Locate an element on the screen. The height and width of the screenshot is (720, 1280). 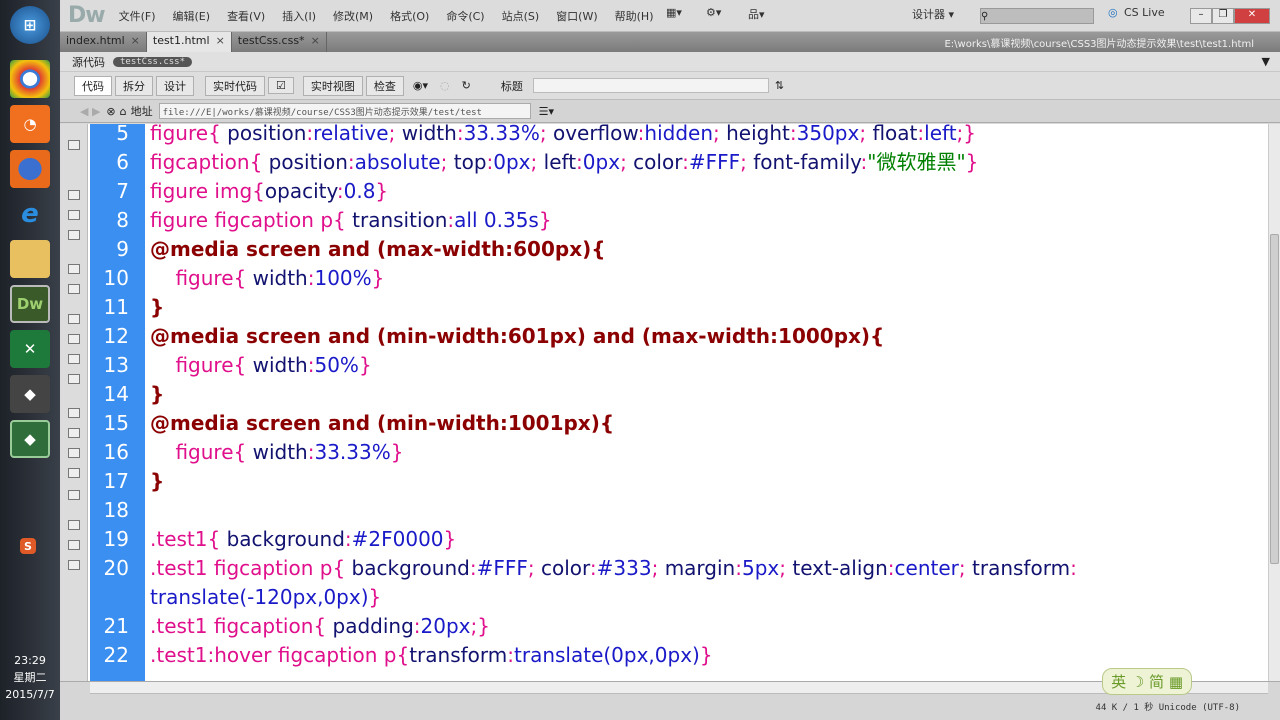
title-input is located at coordinates (650, 85).